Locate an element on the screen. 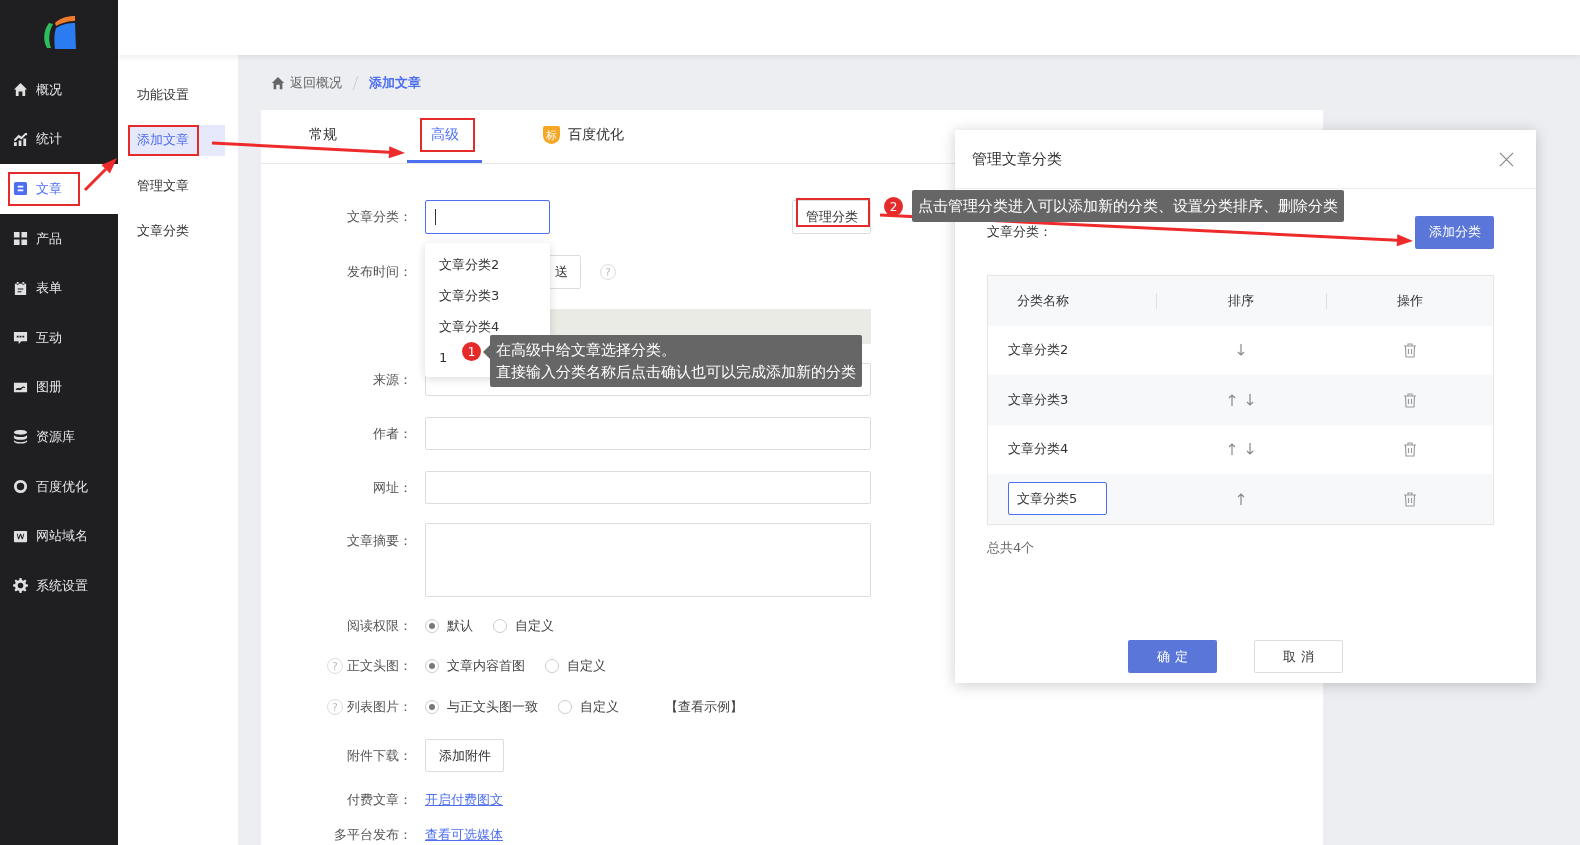  total-count: 总共4个 is located at coordinates (1011, 547).